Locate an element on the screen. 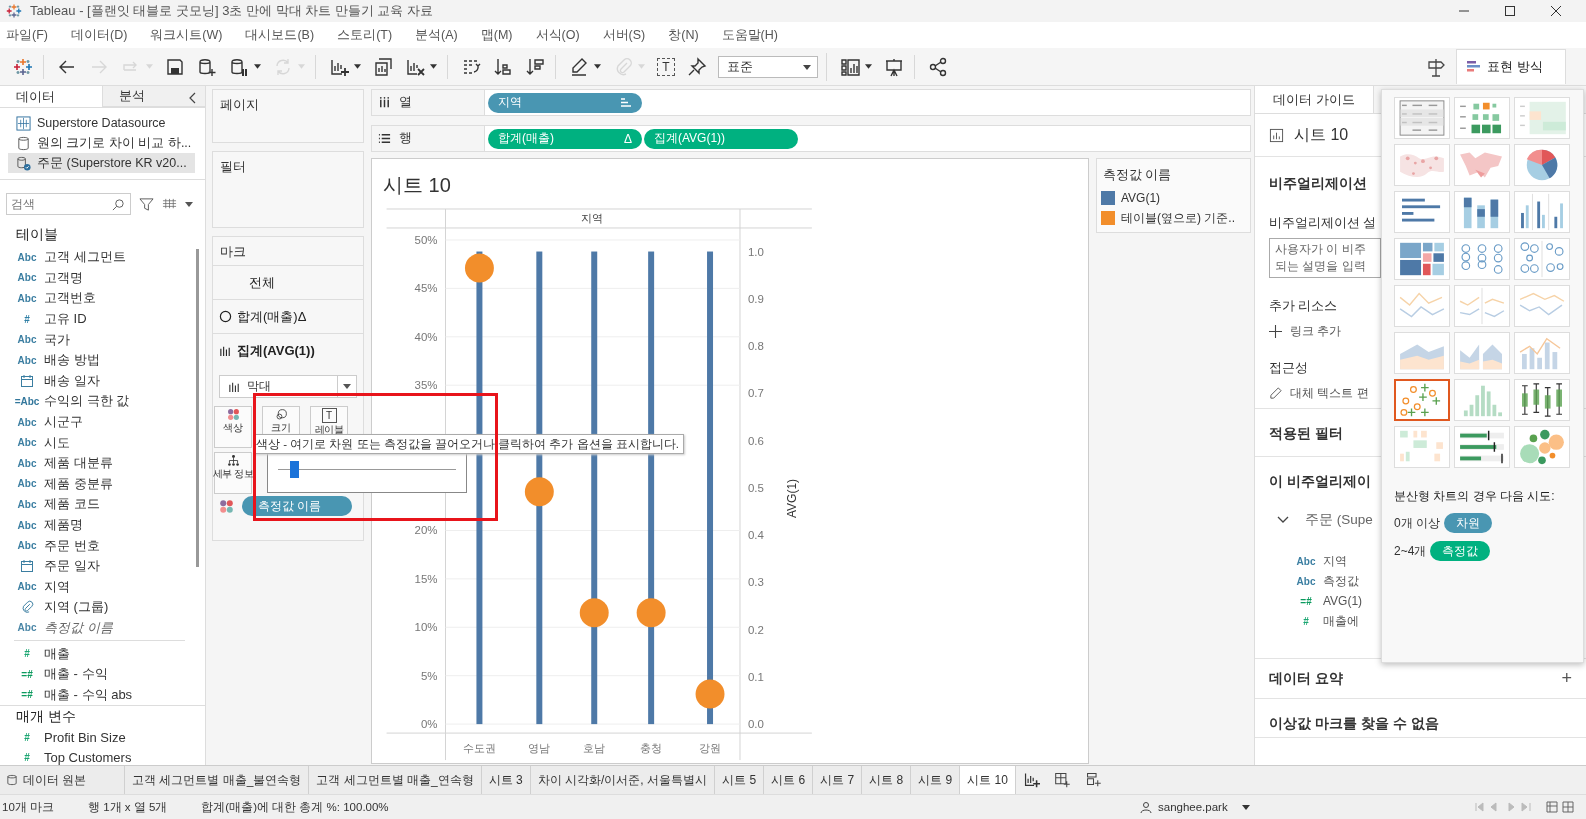  menu-item: 파일(F) is located at coordinates (27, 35).